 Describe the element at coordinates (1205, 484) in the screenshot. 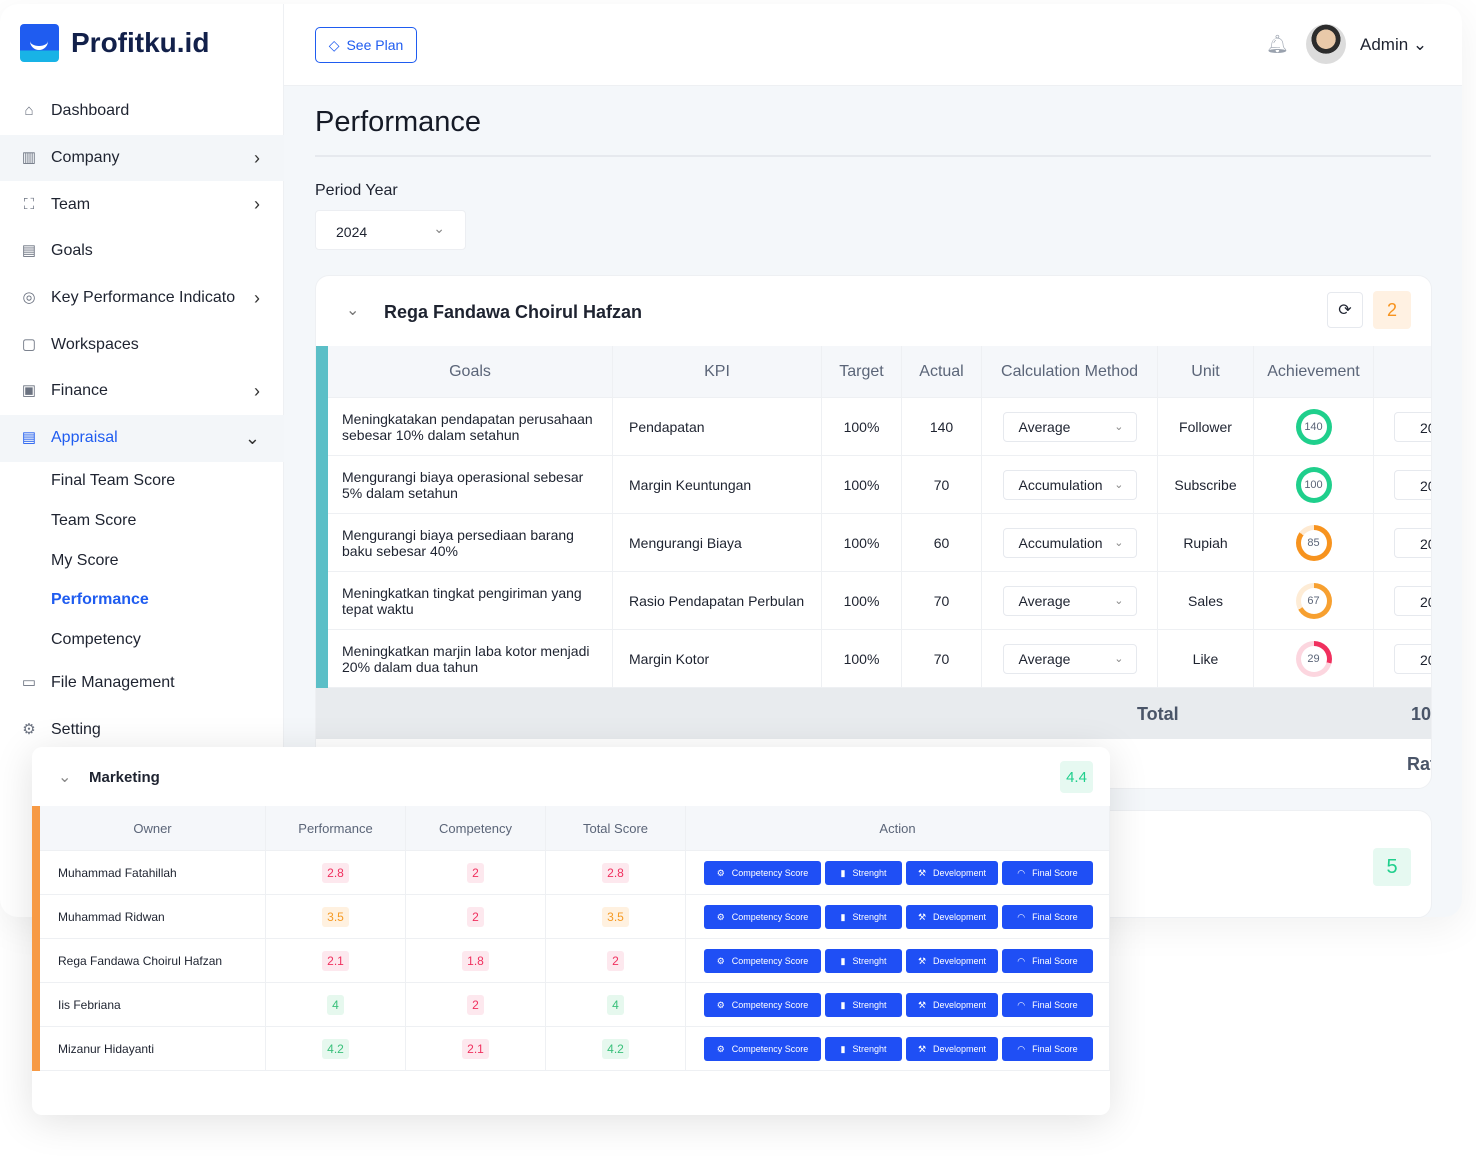

I see `unit-value: Subscribe` at that location.